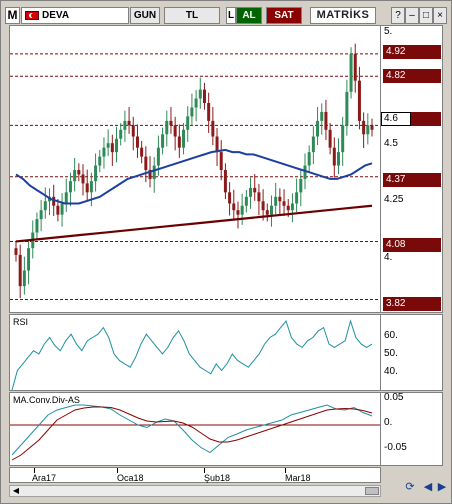 The image size is (452, 504). I want to click on refresh-icon: ⟳, so click(410, 487).